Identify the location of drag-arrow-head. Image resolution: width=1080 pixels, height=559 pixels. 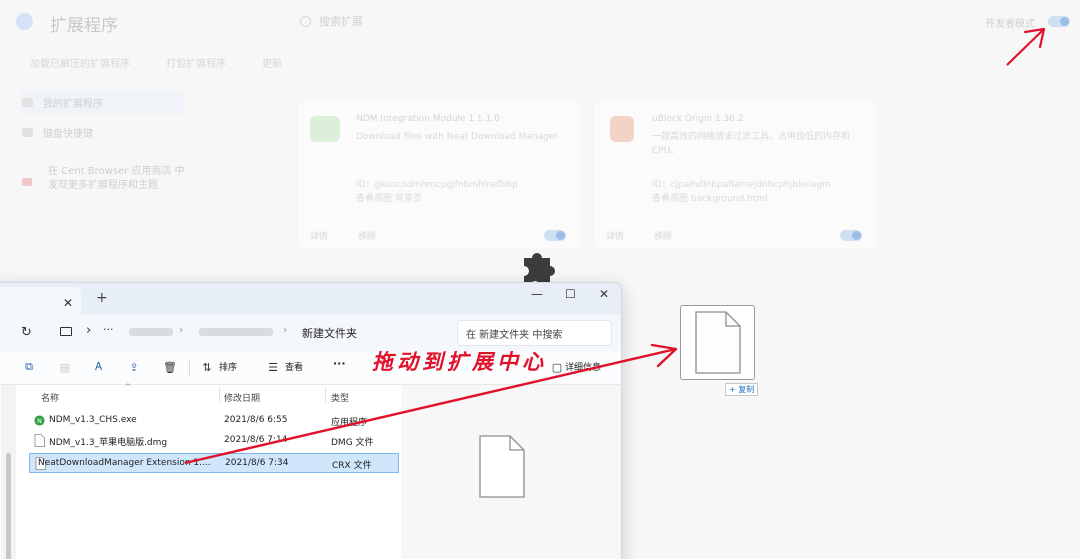
(664, 355).